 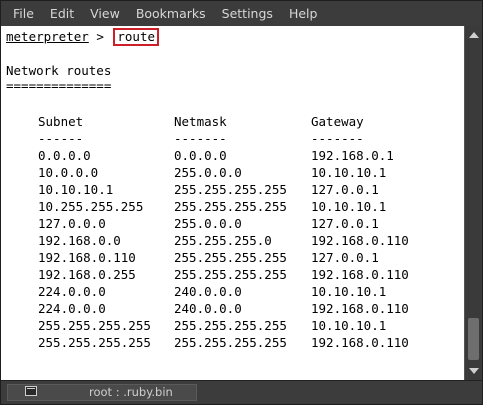 What do you see at coordinates (474, 371) in the screenshot?
I see `scroll-down-icon` at bounding box center [474, 371].